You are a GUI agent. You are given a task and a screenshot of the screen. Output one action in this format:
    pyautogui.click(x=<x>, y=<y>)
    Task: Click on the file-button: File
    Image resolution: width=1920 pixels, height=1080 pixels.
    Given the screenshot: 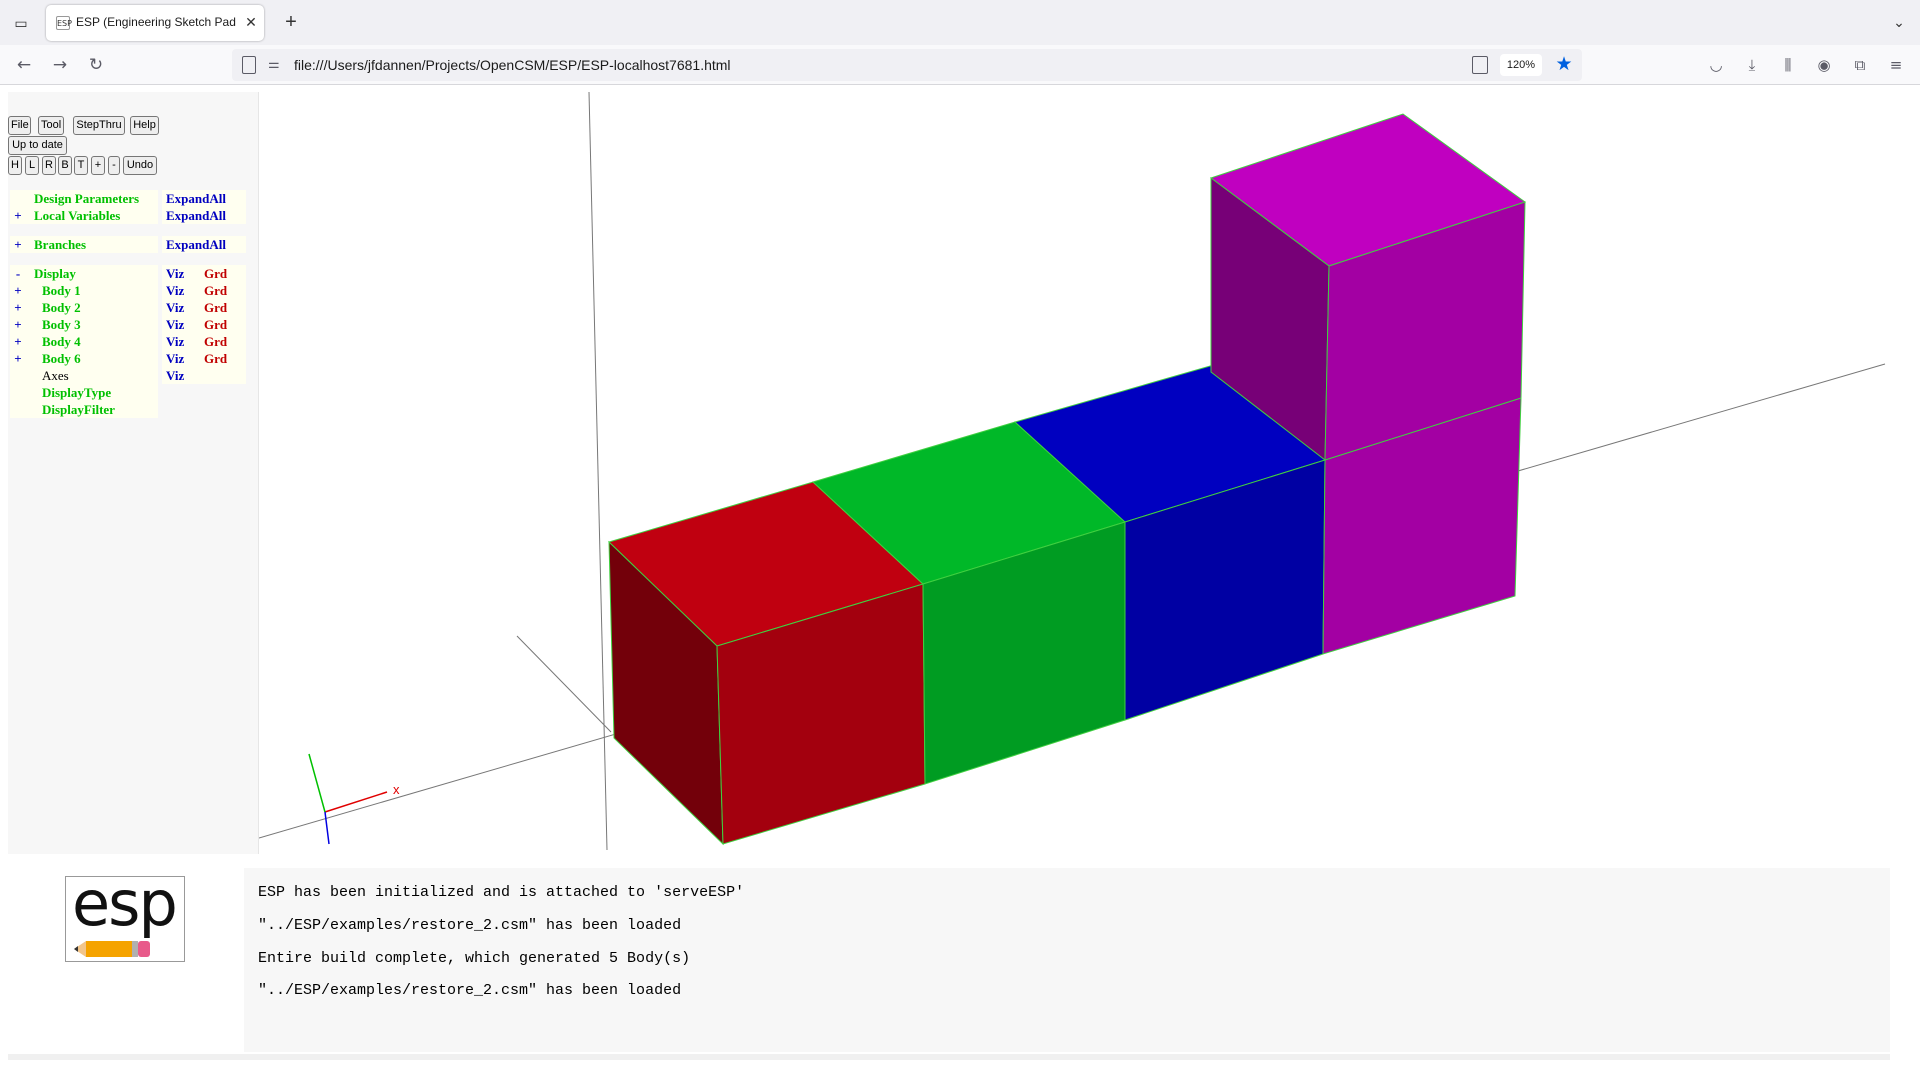 What is the action you would take?
    pyautogui.click(x=19, y=125)
    